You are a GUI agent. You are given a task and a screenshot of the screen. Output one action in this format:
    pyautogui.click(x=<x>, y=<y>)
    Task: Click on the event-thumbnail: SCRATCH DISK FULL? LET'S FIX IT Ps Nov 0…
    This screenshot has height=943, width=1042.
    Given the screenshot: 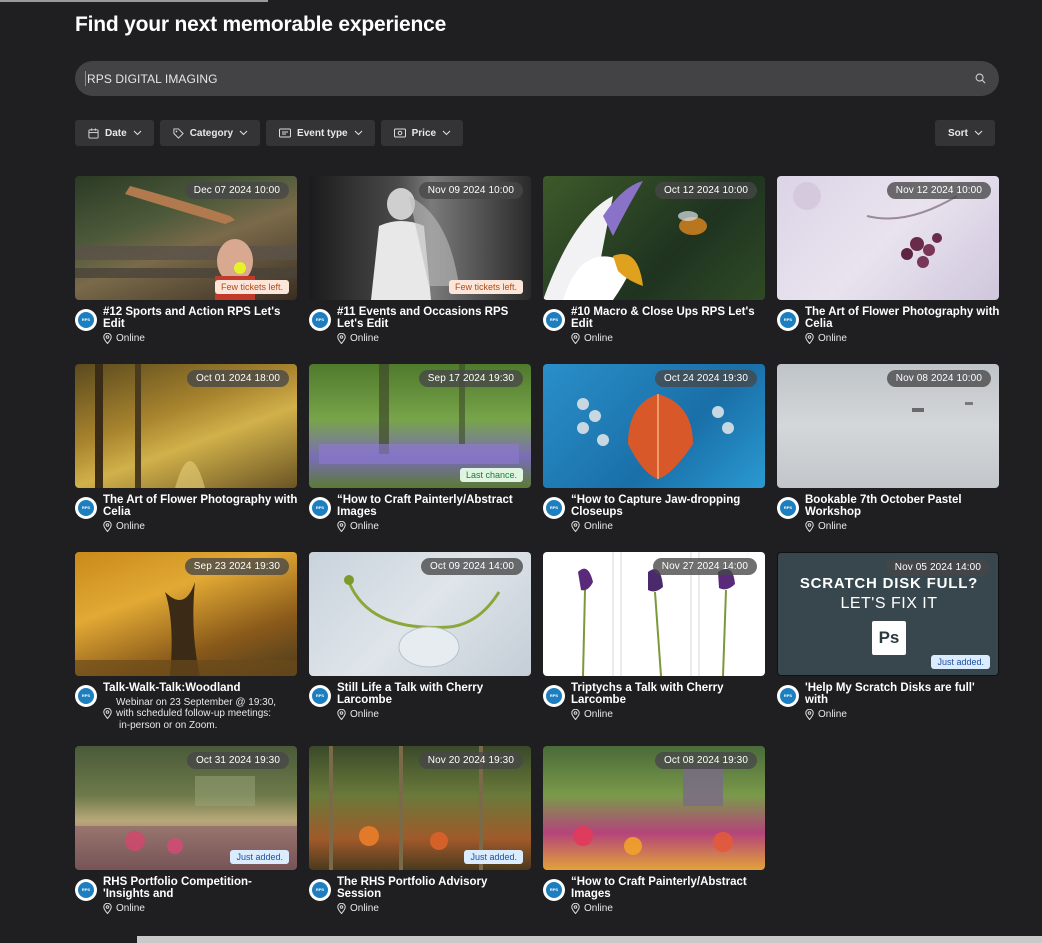 What is the action you would take?
    pyautogui.click(x=888, y=614)
    